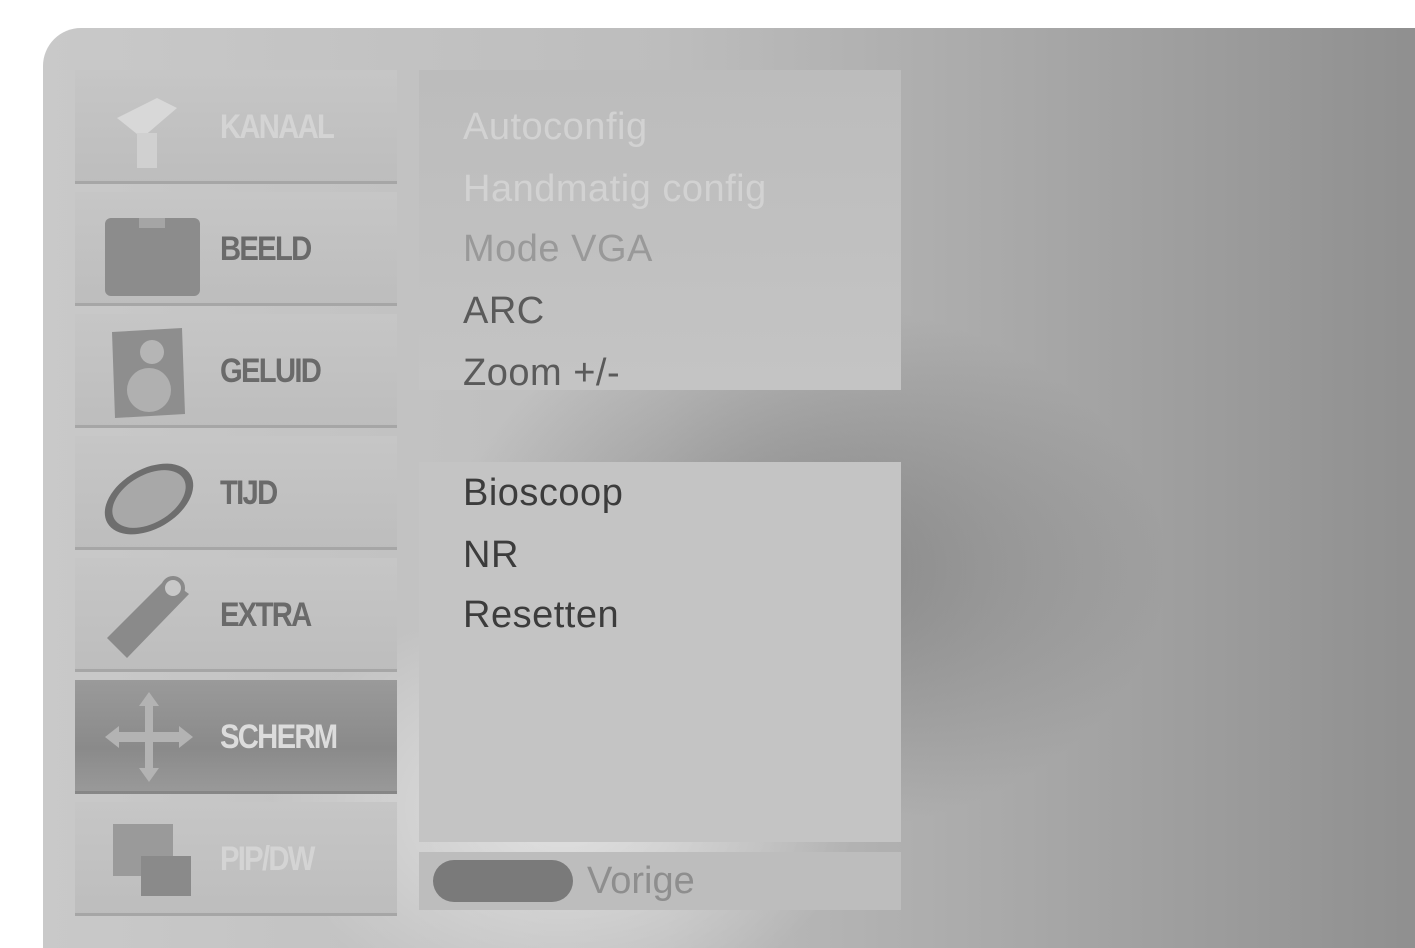  I want to click on sidebar-item-scherm: SCHERM, so click(236, 737).